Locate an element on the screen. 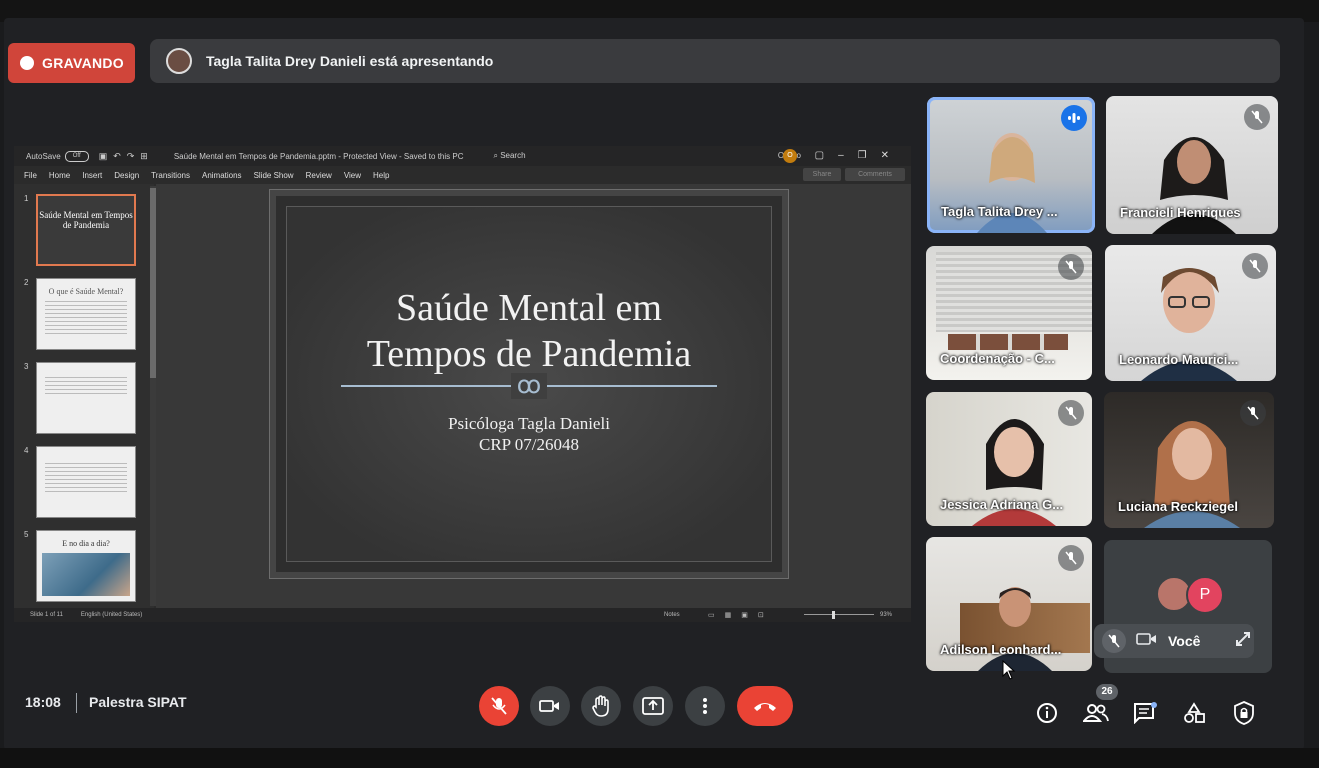 The image size is (1319, 768). ribbon-tab-review: Review is located at coordinates (319, 175).